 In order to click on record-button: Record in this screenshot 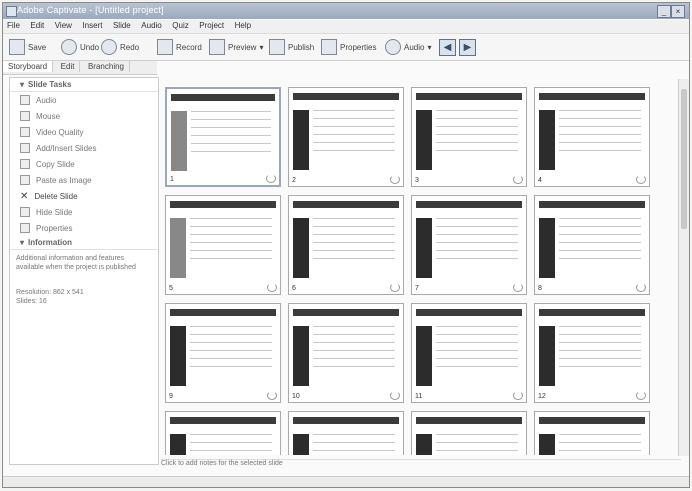, I will do `click(179, 47)`.